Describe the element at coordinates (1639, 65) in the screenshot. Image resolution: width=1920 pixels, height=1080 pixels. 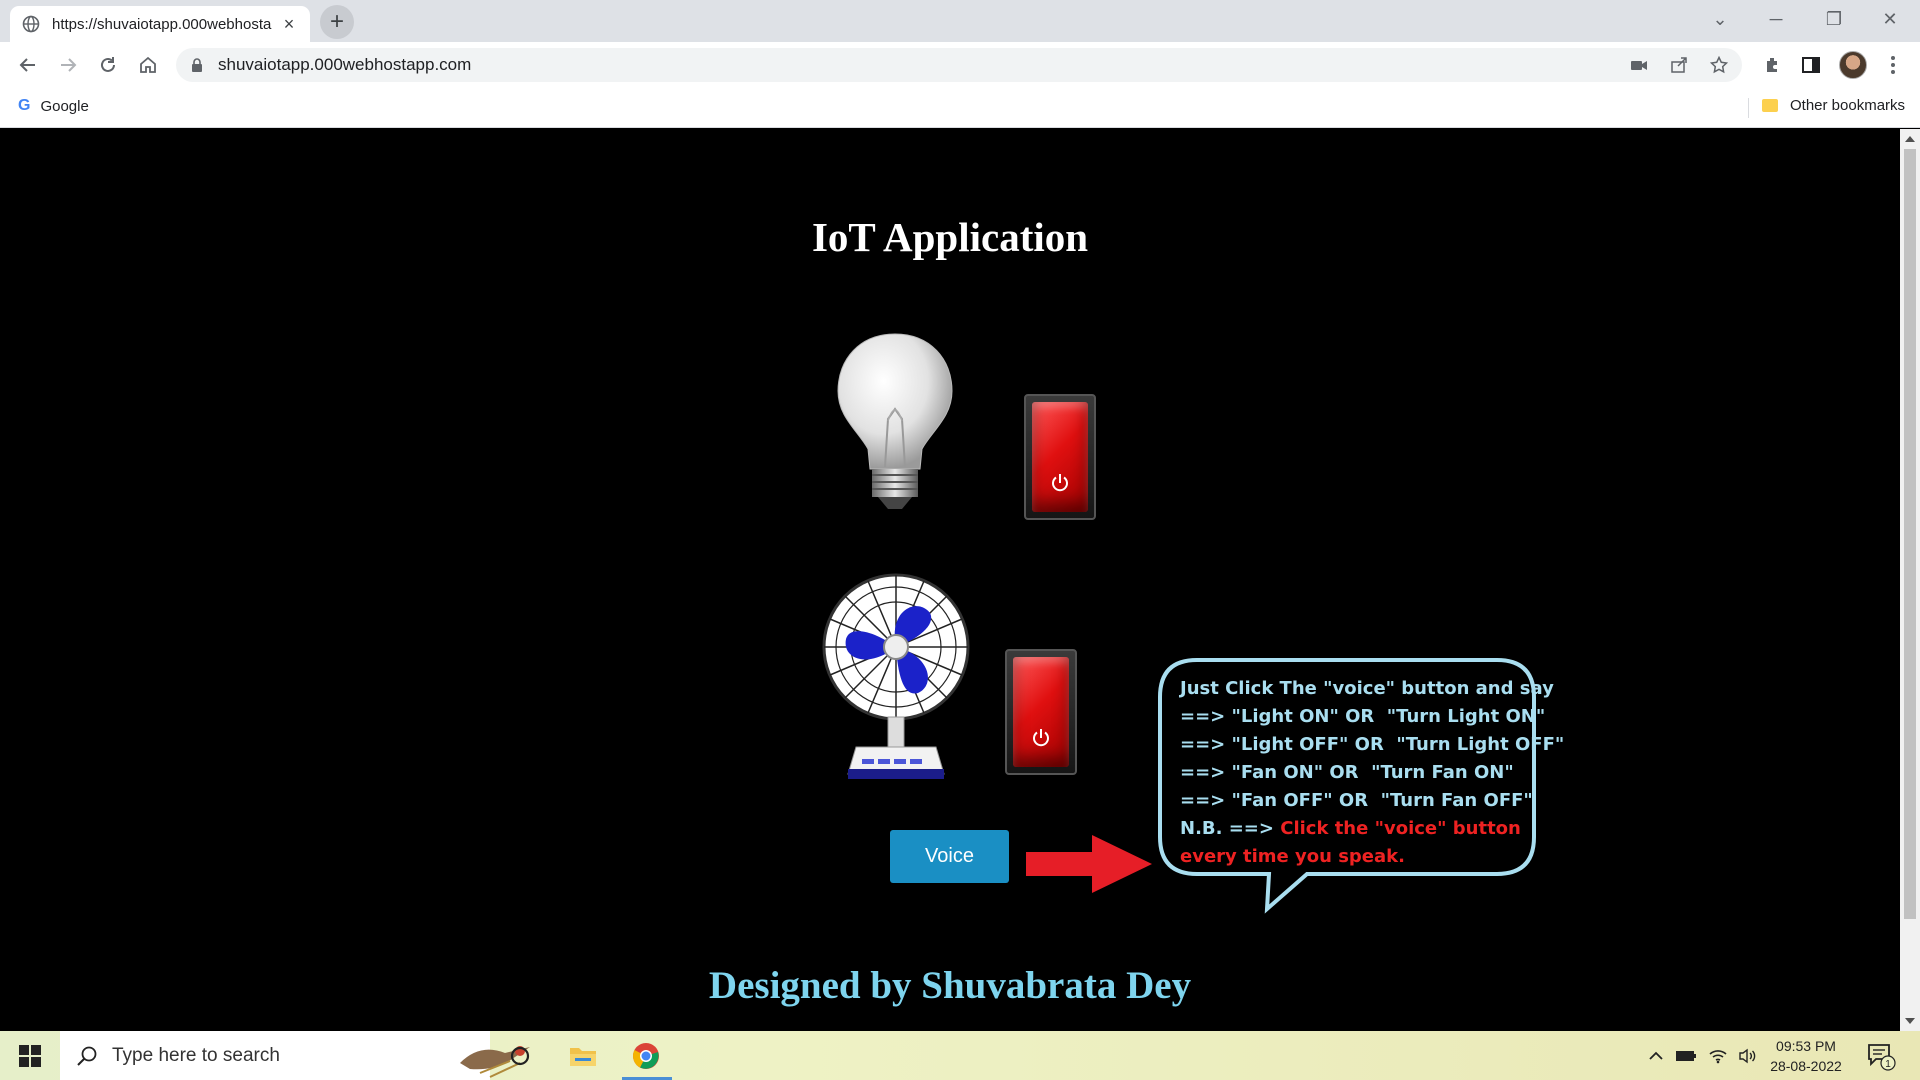
I see `camera-icon` at that location.